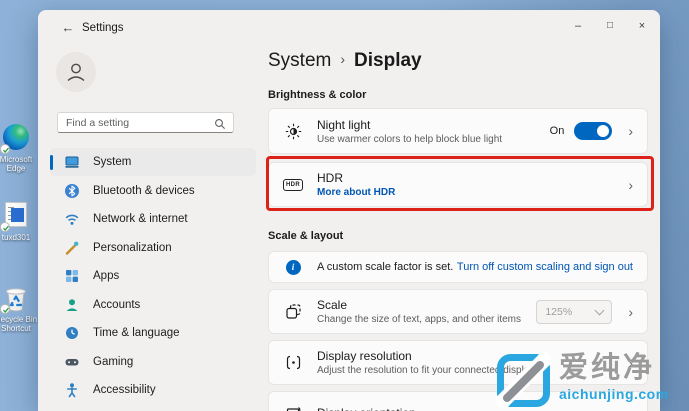 This screenshot has height=411, width=689. What do you see at coordinates (144, 190) in the screenshot?
I see `sidebar-item-label: Bluetooth & devices` at bounding box center [144, 190].